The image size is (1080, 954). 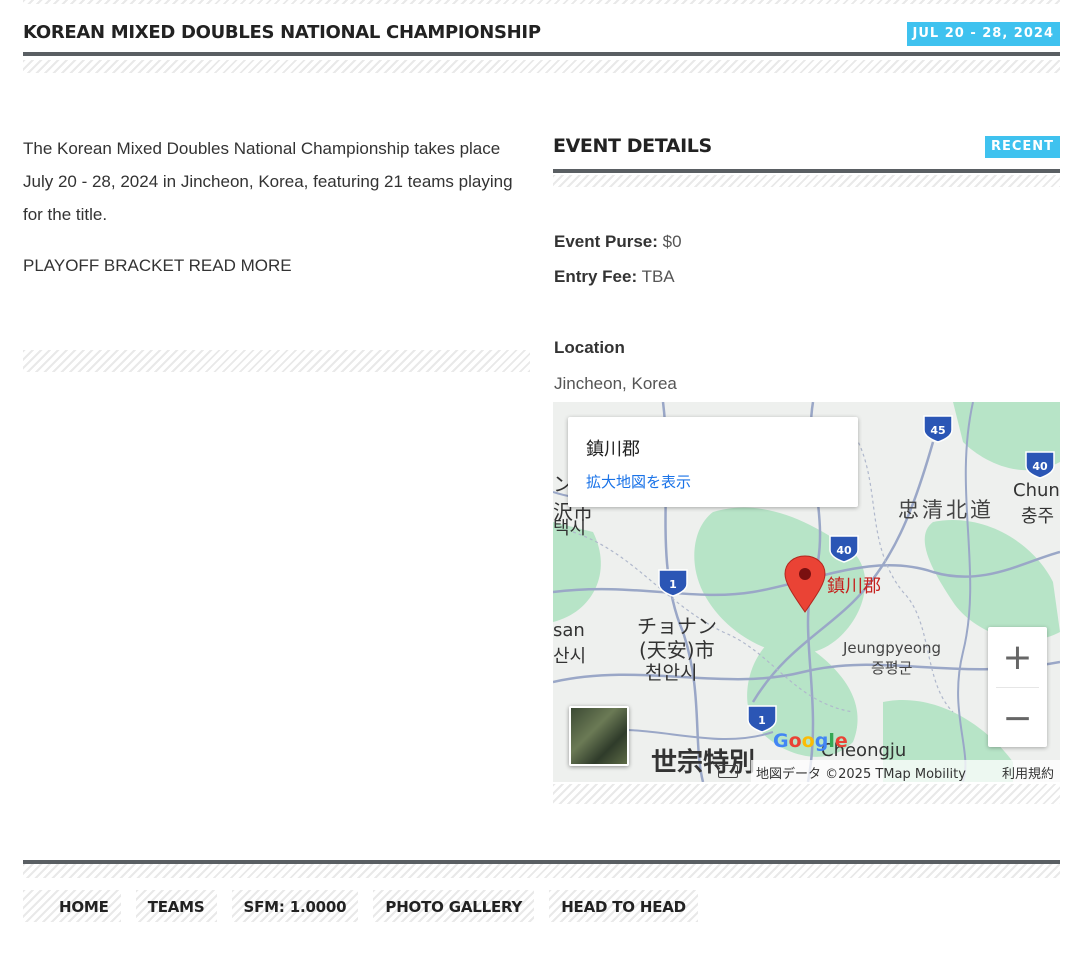 What do you see at coordinates (454, 906) in the screenshot?
I see `nav-photo-gallery: PHOTO GALLERY` at bounding box center [454, 906].